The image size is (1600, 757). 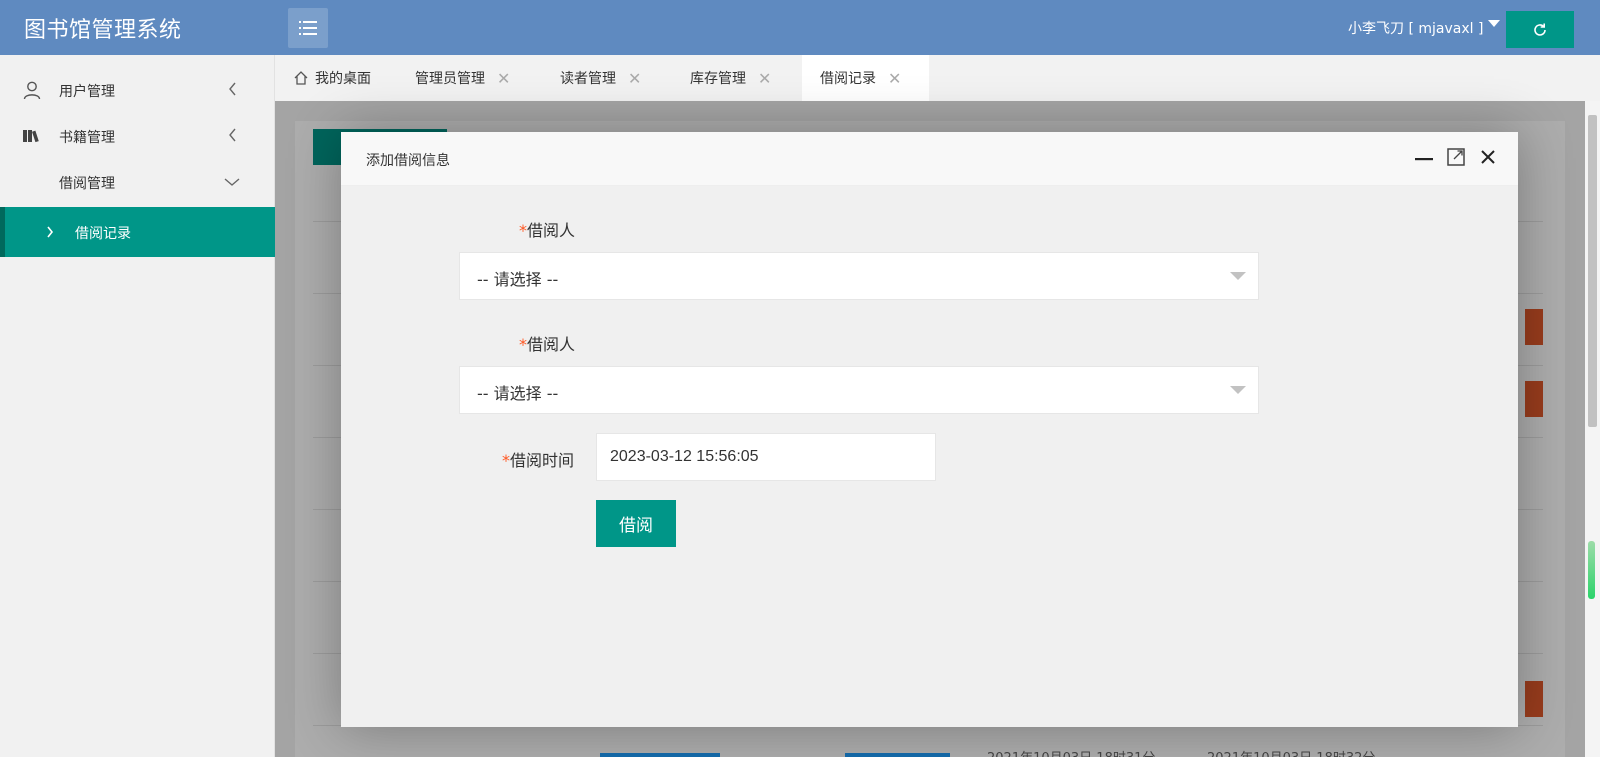 I want to click on scrollbar-thumb, so click(x=1592, y=271).